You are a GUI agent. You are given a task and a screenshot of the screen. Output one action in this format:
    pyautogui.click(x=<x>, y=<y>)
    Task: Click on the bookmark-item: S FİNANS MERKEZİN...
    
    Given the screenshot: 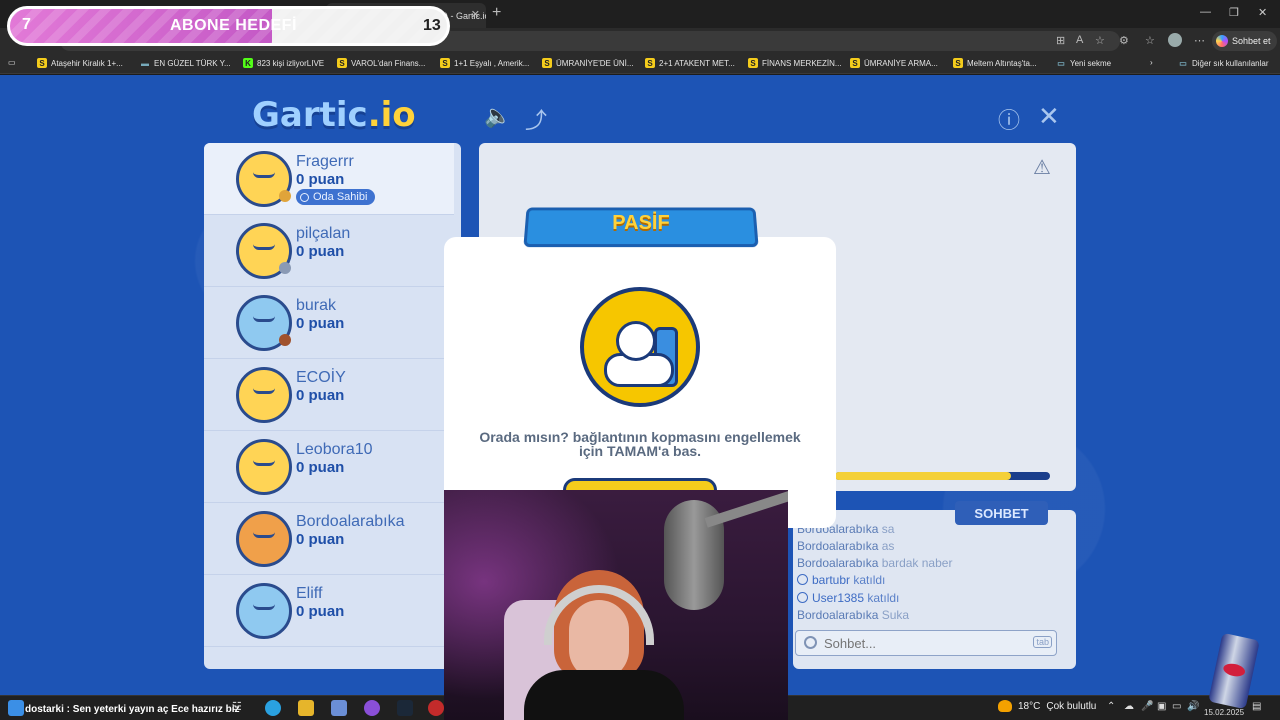 What is the action you would take?
    pyautogui.click(x=795, y=63)
    